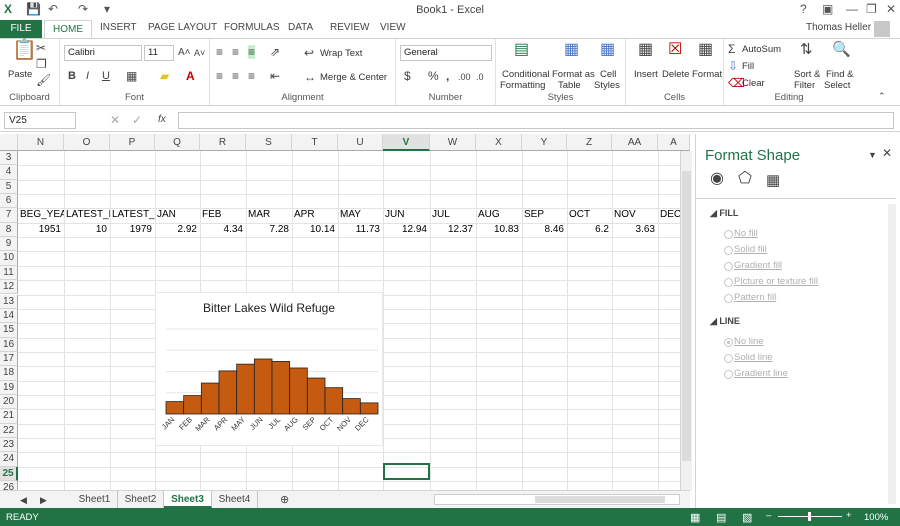 The width and height of the screenshot is (900, 526). What do you see at coordinates (159, 53) in the screenshot?
I see `font-size-select: 11` at bounding box center [159, 53].